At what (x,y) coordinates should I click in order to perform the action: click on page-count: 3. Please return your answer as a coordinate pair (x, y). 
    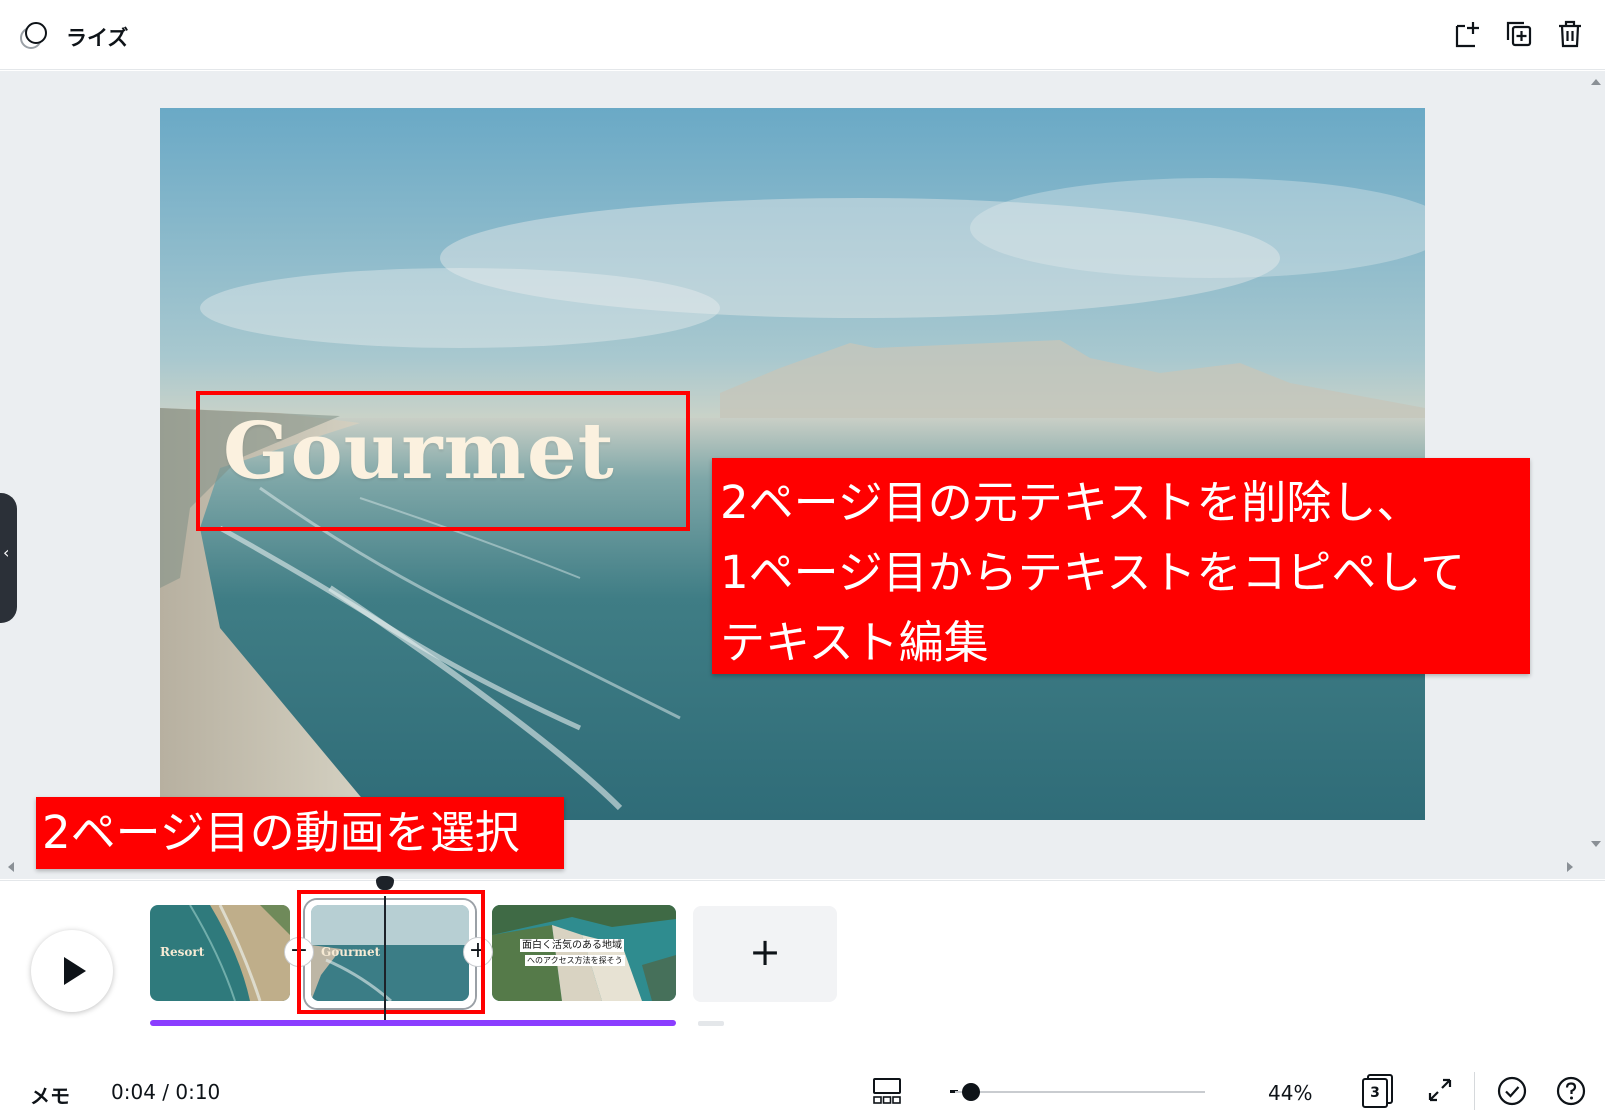
    Looking at the image, I should click on (1375, 1093).